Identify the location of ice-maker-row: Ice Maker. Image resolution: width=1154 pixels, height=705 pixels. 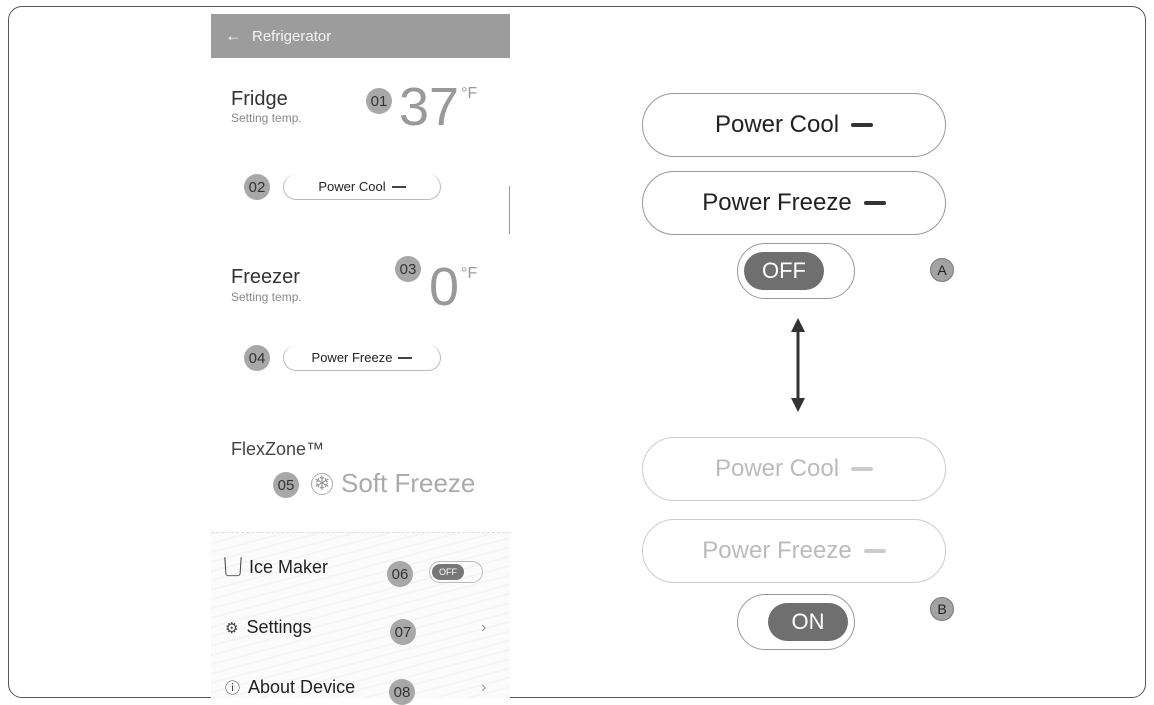
(276, 567).